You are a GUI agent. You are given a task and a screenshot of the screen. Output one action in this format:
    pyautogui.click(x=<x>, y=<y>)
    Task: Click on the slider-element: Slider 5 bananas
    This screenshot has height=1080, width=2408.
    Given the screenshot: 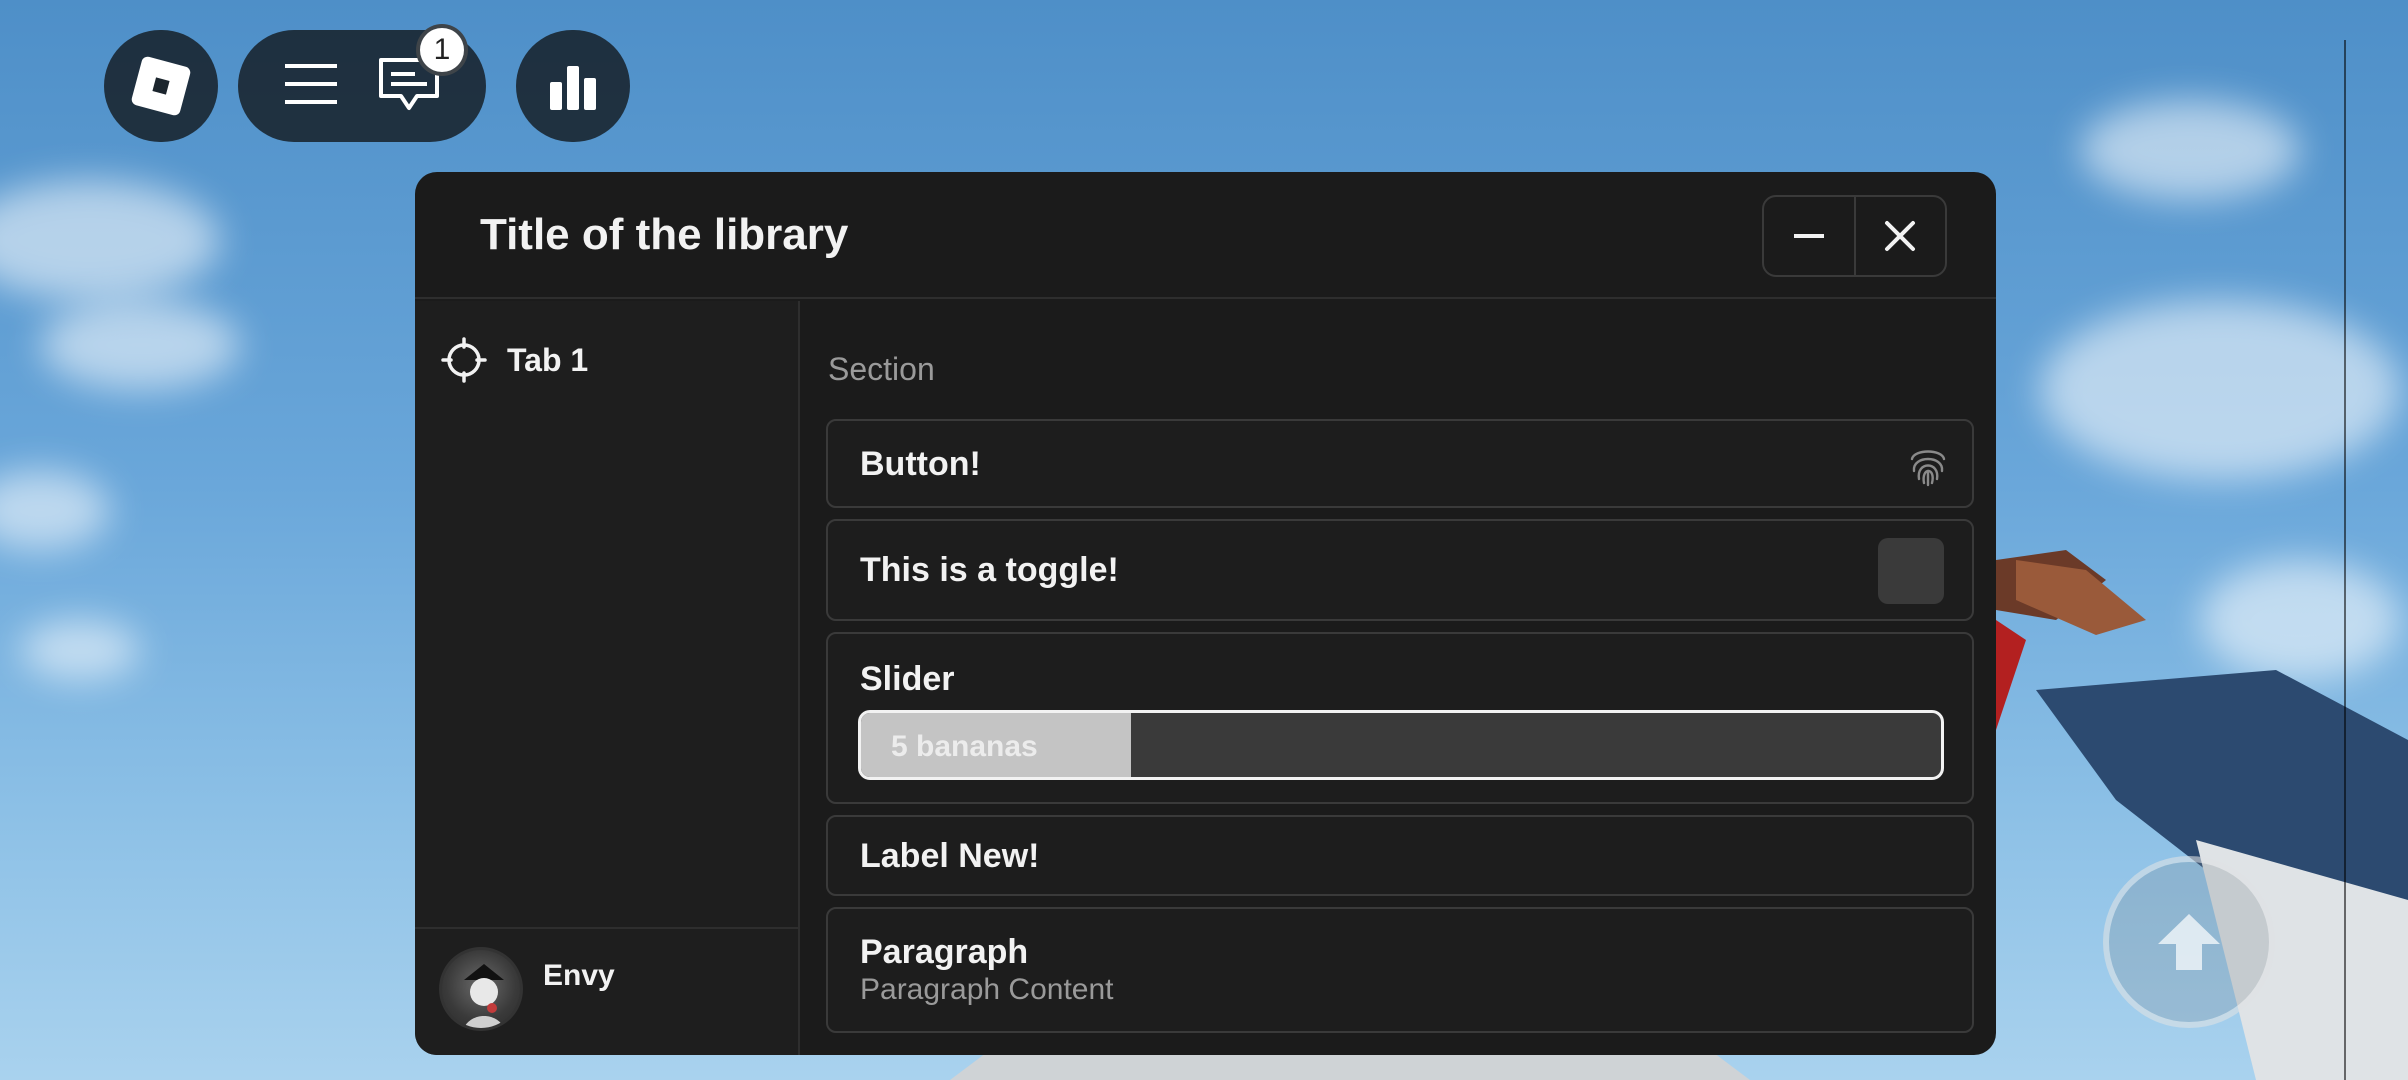 What is the action you would take?
    pyautogui.click(x=1400, y=718)
    